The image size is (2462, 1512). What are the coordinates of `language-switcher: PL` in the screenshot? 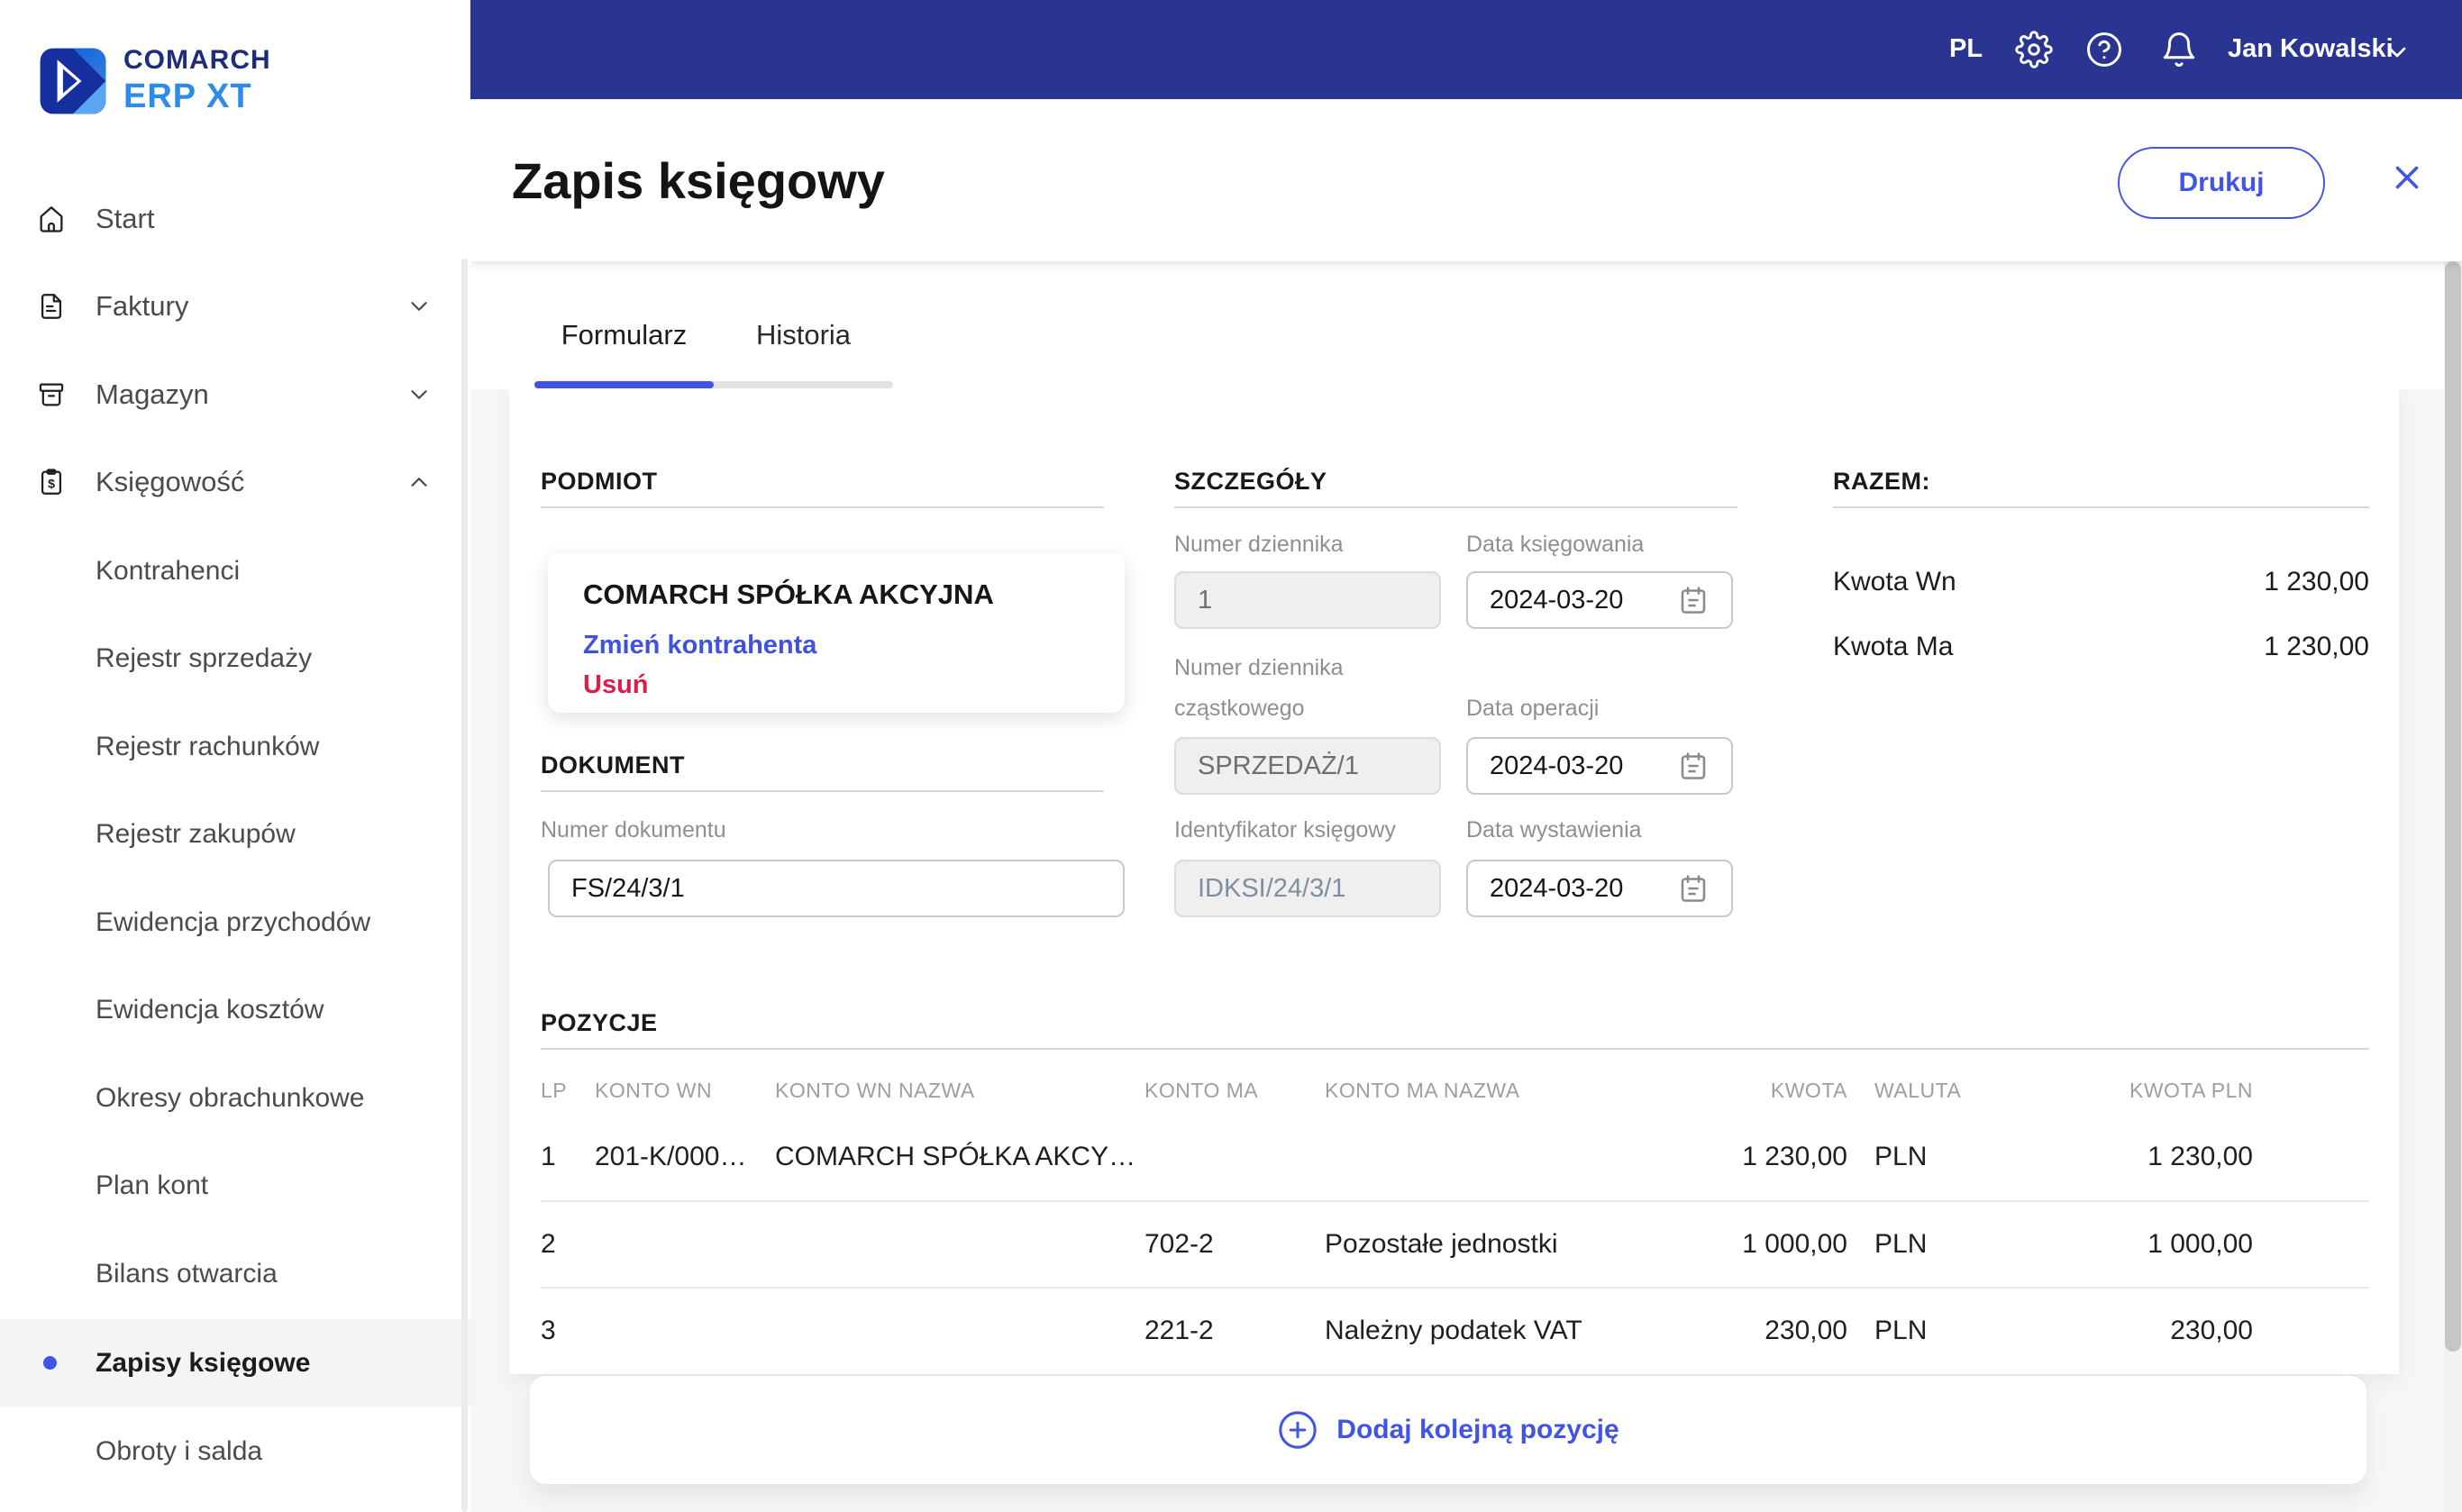 It's located at (1966, 49).